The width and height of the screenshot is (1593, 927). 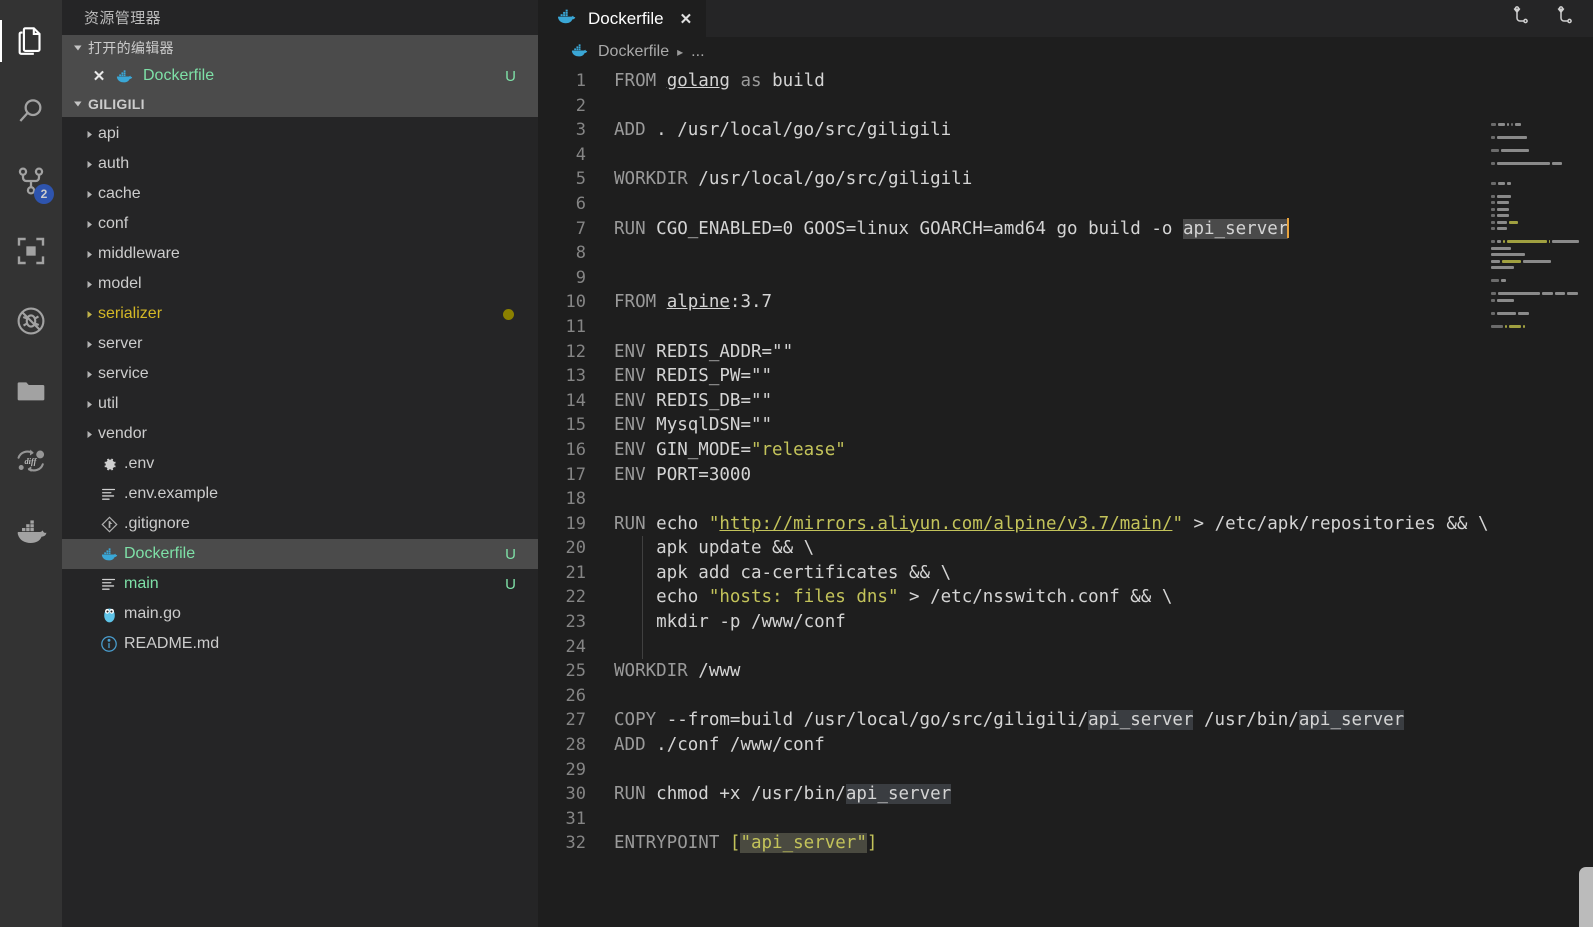 I want to click on code-line: 14 ENV REDIS_DB="", so click(x=1065, y=401).